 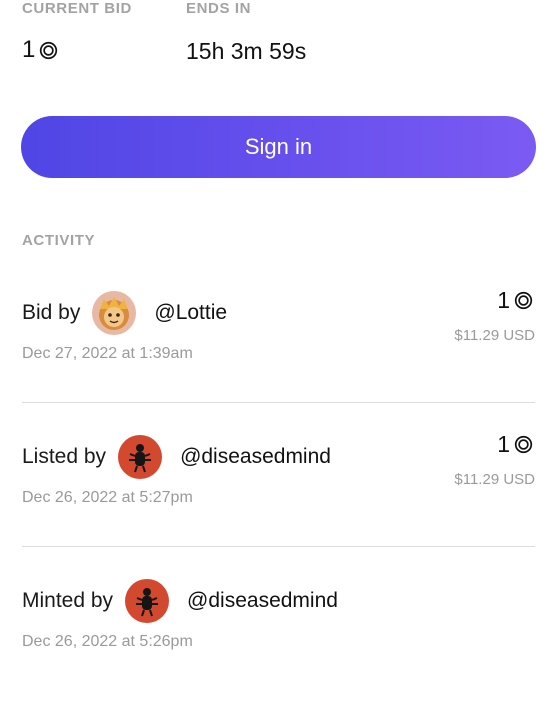 I want to click on activity-actor: Bid by @Lottie, so click(x=124, y=313).